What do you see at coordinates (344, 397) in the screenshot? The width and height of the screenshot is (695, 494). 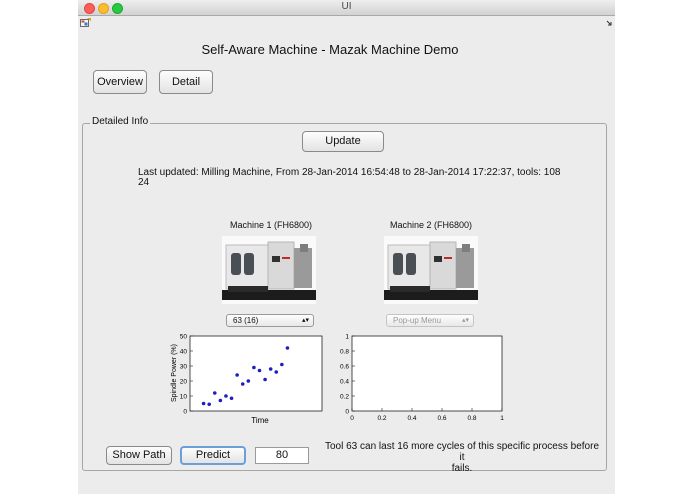 I see `chart-2-ytick-label: 0.2` at bounding box center [344, 397].